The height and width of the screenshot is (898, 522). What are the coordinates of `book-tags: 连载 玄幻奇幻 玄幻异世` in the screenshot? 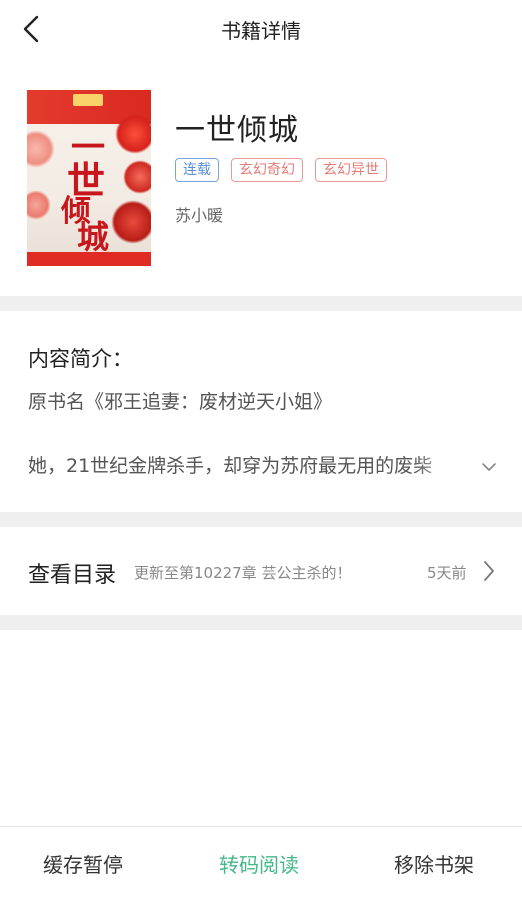 It's located at (281, 170).